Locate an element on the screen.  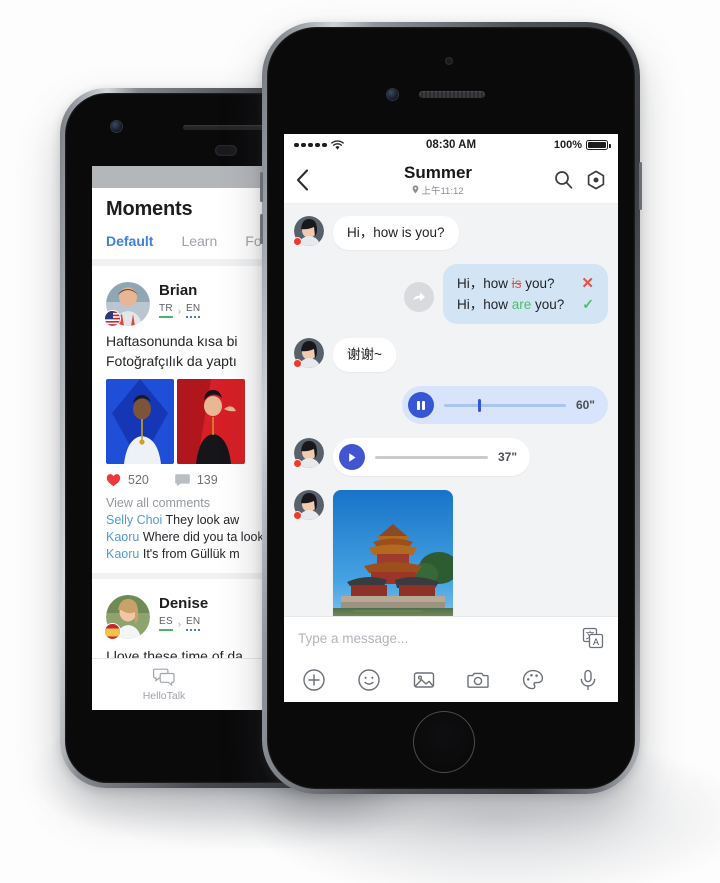
wifi-icon is located at coordinates (337, 144).